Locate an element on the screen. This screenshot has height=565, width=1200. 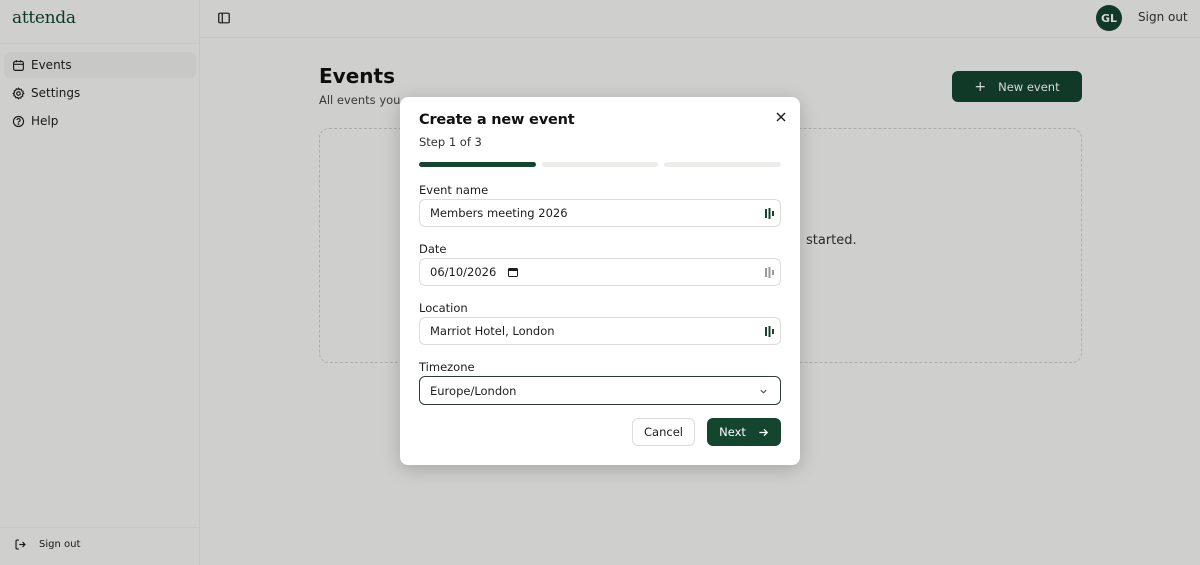
date-value: 06/10/2026 is located at coordinates (463, 272).